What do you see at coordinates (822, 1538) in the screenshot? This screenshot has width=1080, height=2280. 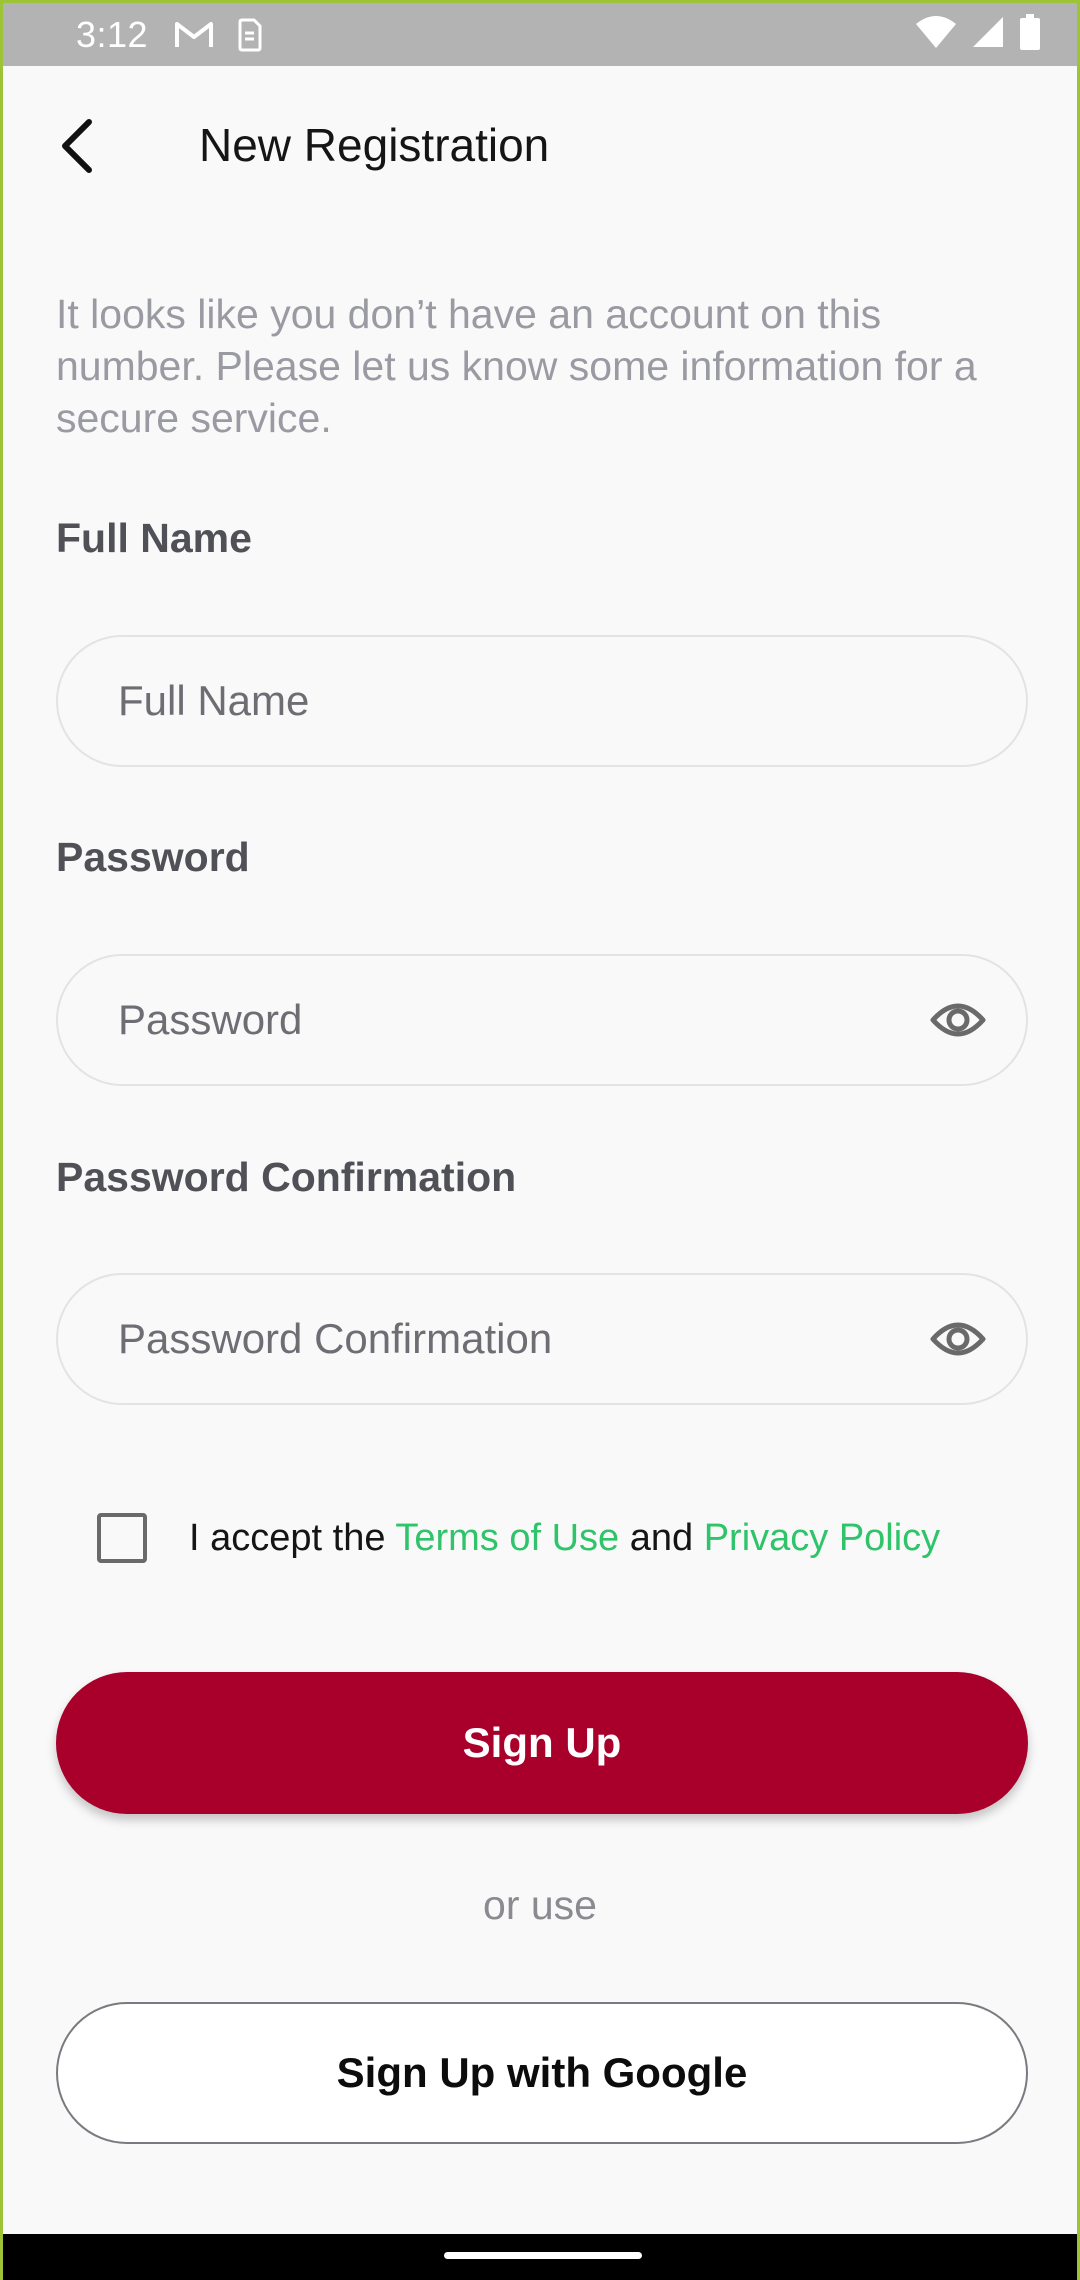 I see `privacy-policy-link: Privacy Policy` at bounding box center [822, 1538].